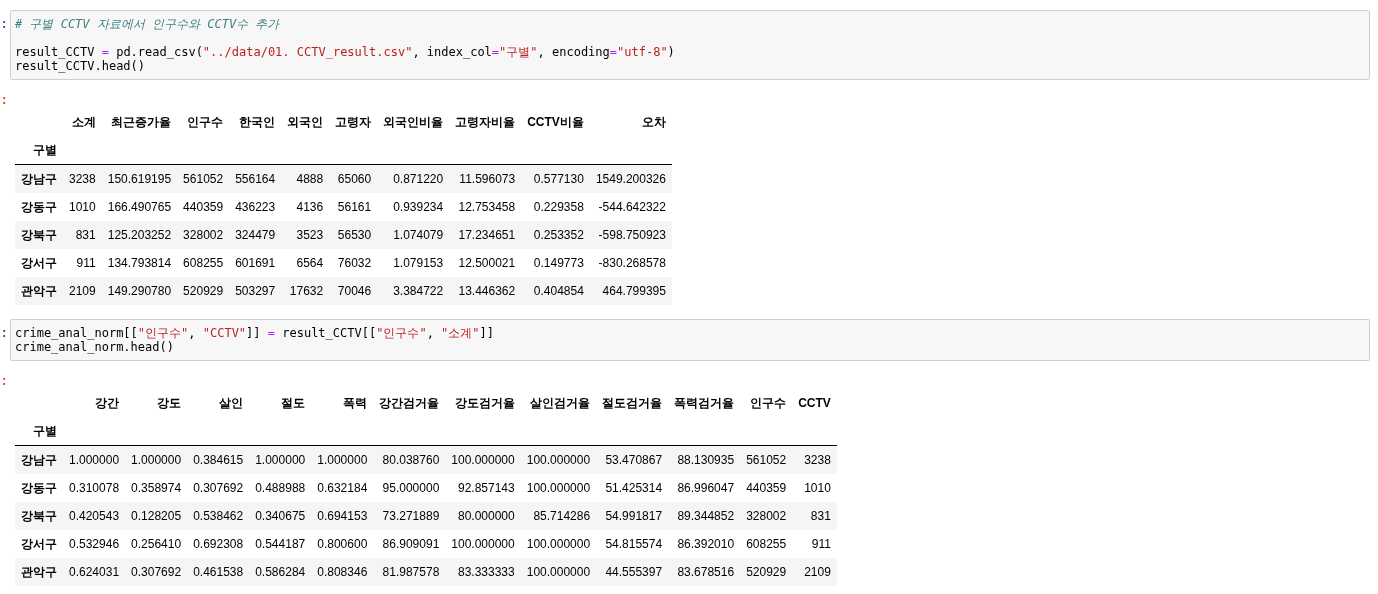 The height and width of the screenshot is (594, 1378). Describe the element at coordinates (487, 291) in the screenshot. I see `table-cell: 13.446362` at that location.